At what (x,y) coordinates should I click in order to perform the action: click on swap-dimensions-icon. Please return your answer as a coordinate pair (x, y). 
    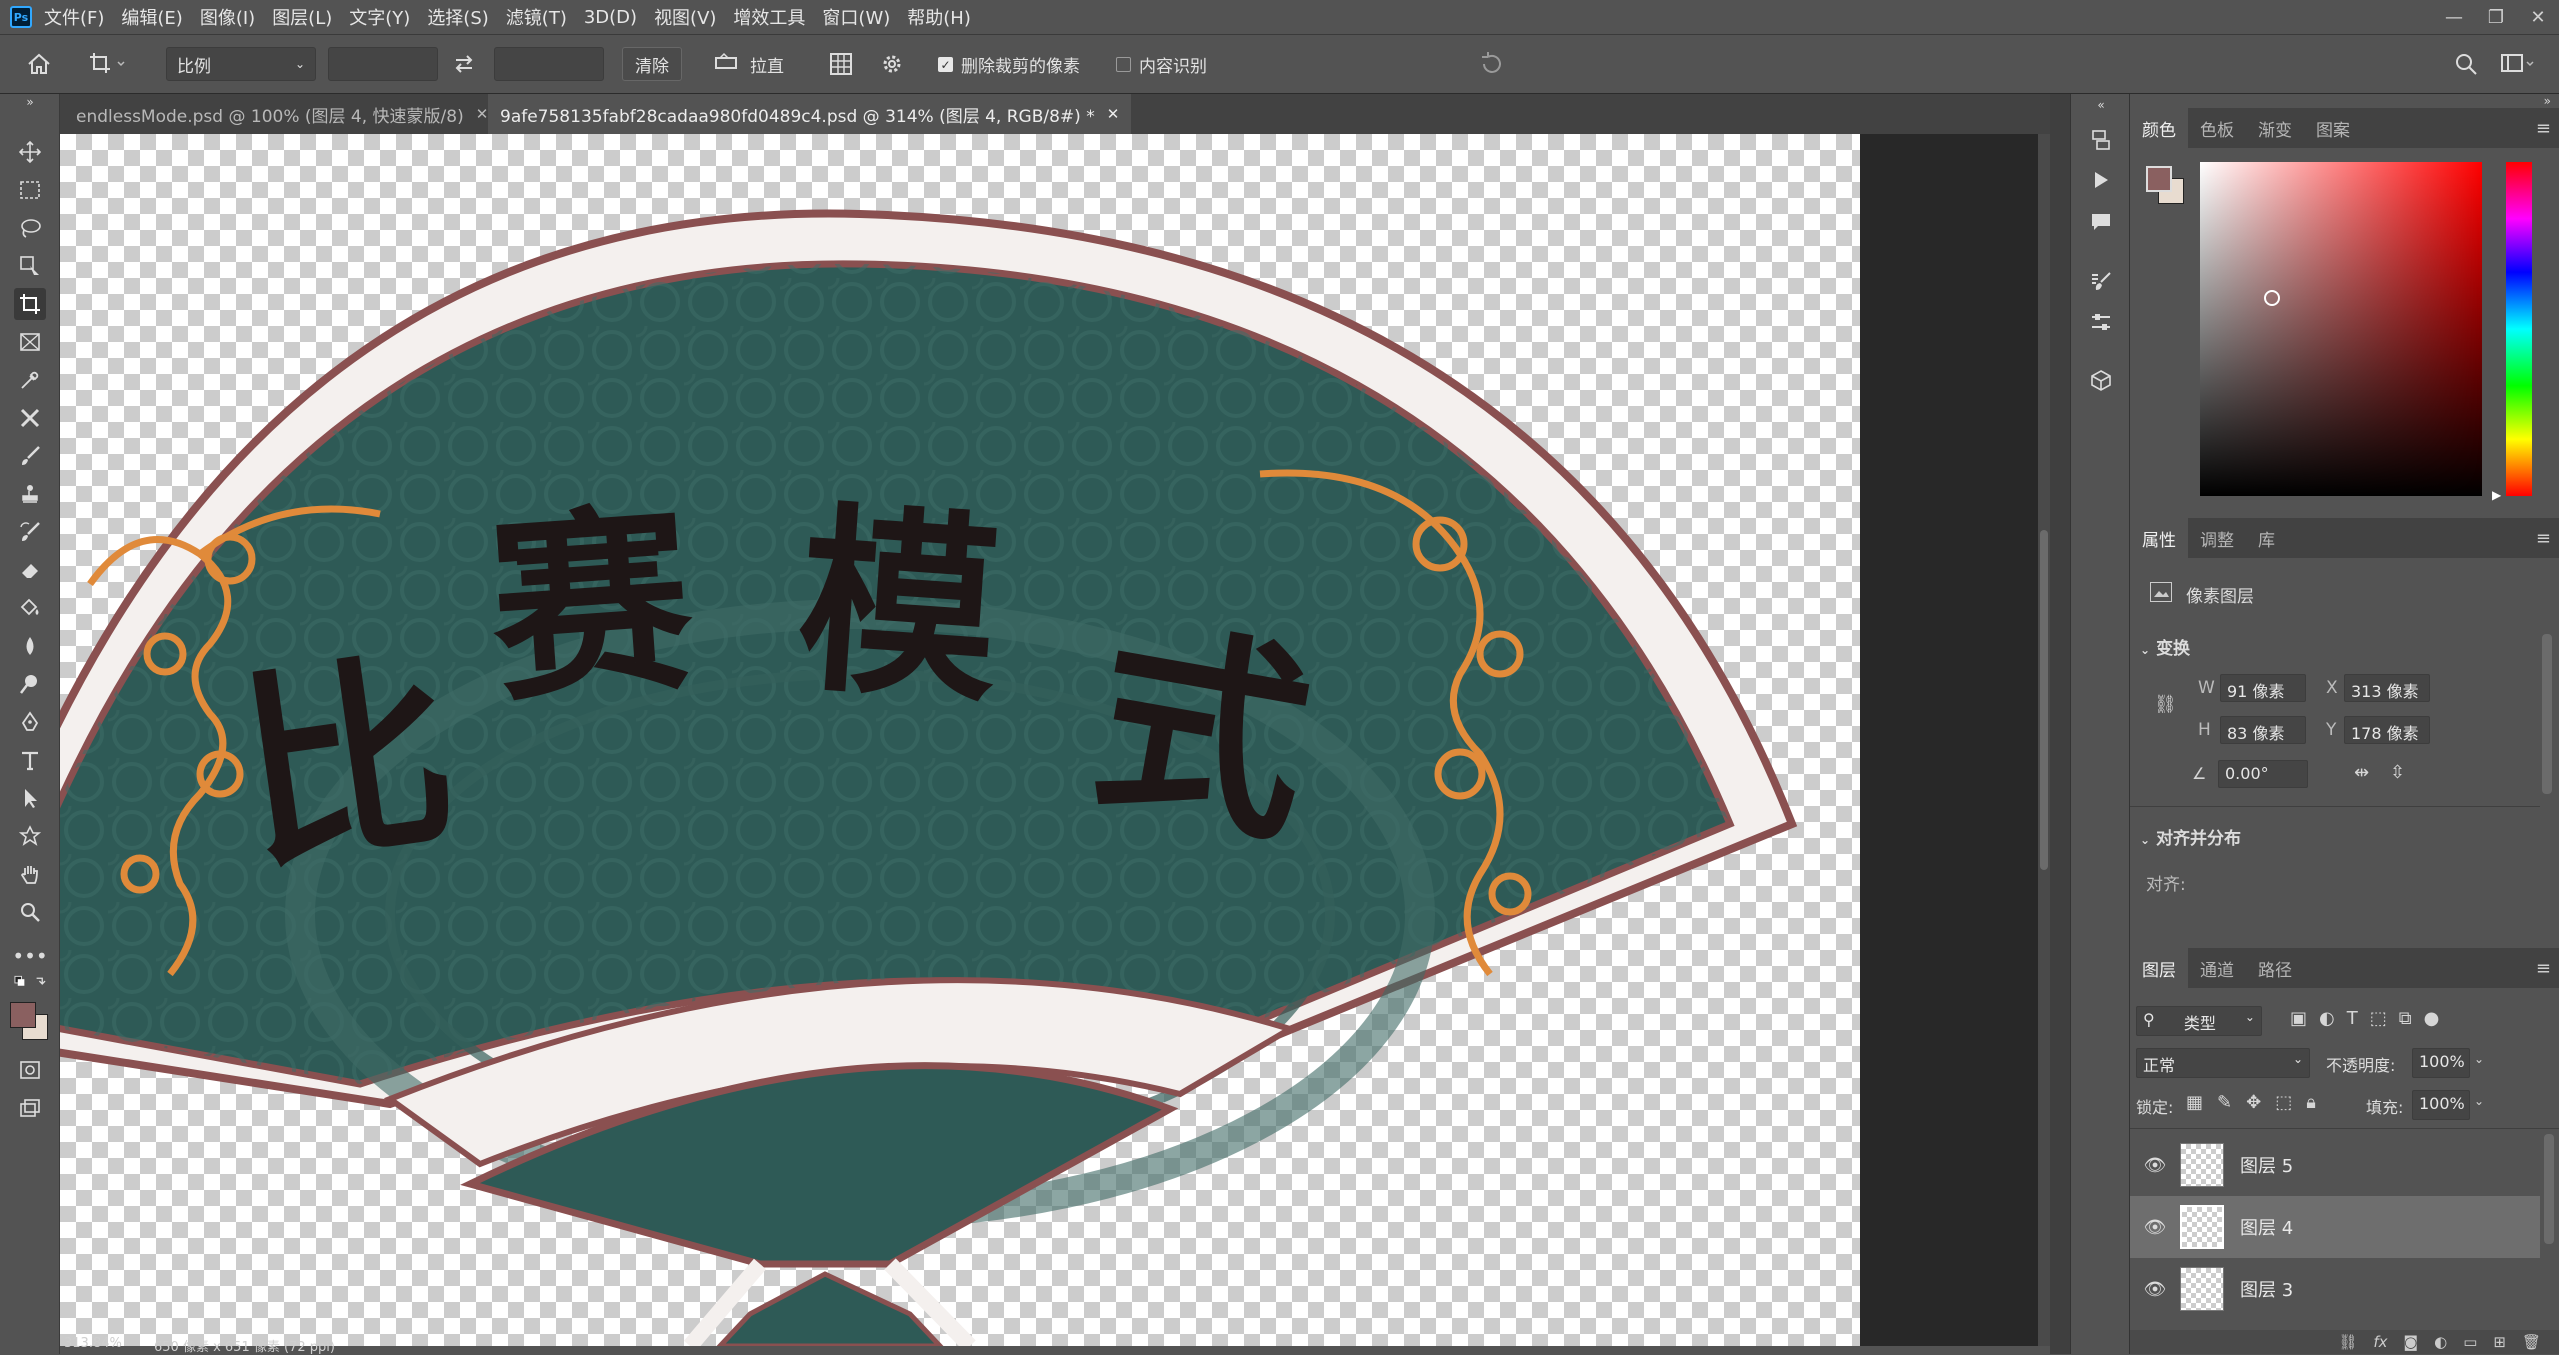
    Looking at the image, I should click on (464, 64).